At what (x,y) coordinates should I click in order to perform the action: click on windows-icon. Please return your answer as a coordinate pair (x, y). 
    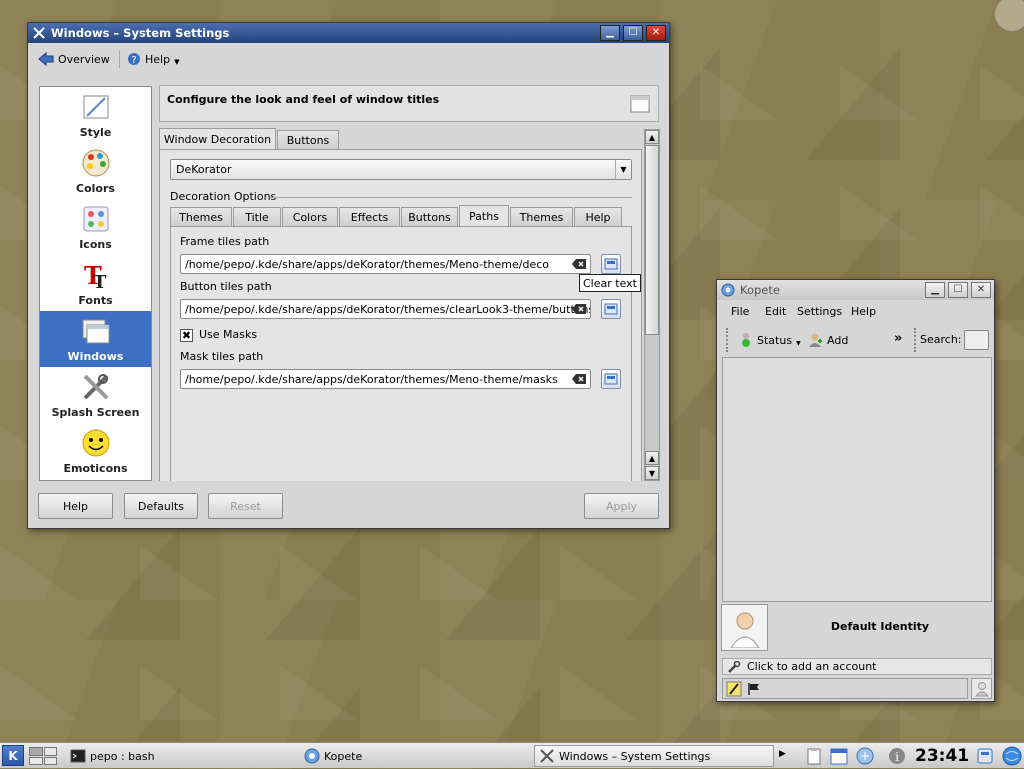
    Looking at the image, I should click on (96, 331).